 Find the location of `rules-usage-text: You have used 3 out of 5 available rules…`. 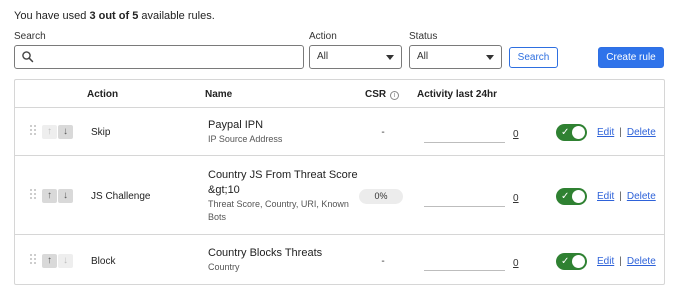

rules-usage-text: You have used 3 out of 5 available rules… is located at coordinates (114, 16).